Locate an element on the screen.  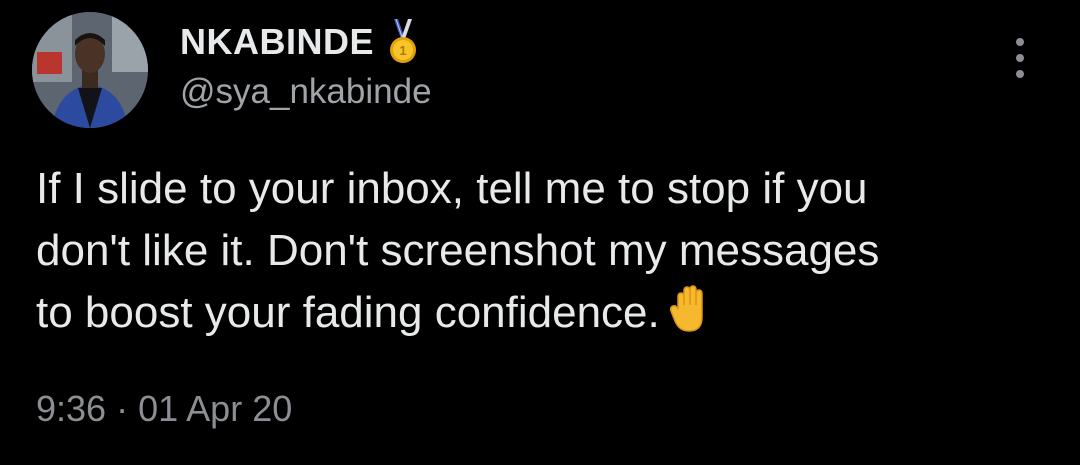
avatar-image is located at coordinates (90, 70).